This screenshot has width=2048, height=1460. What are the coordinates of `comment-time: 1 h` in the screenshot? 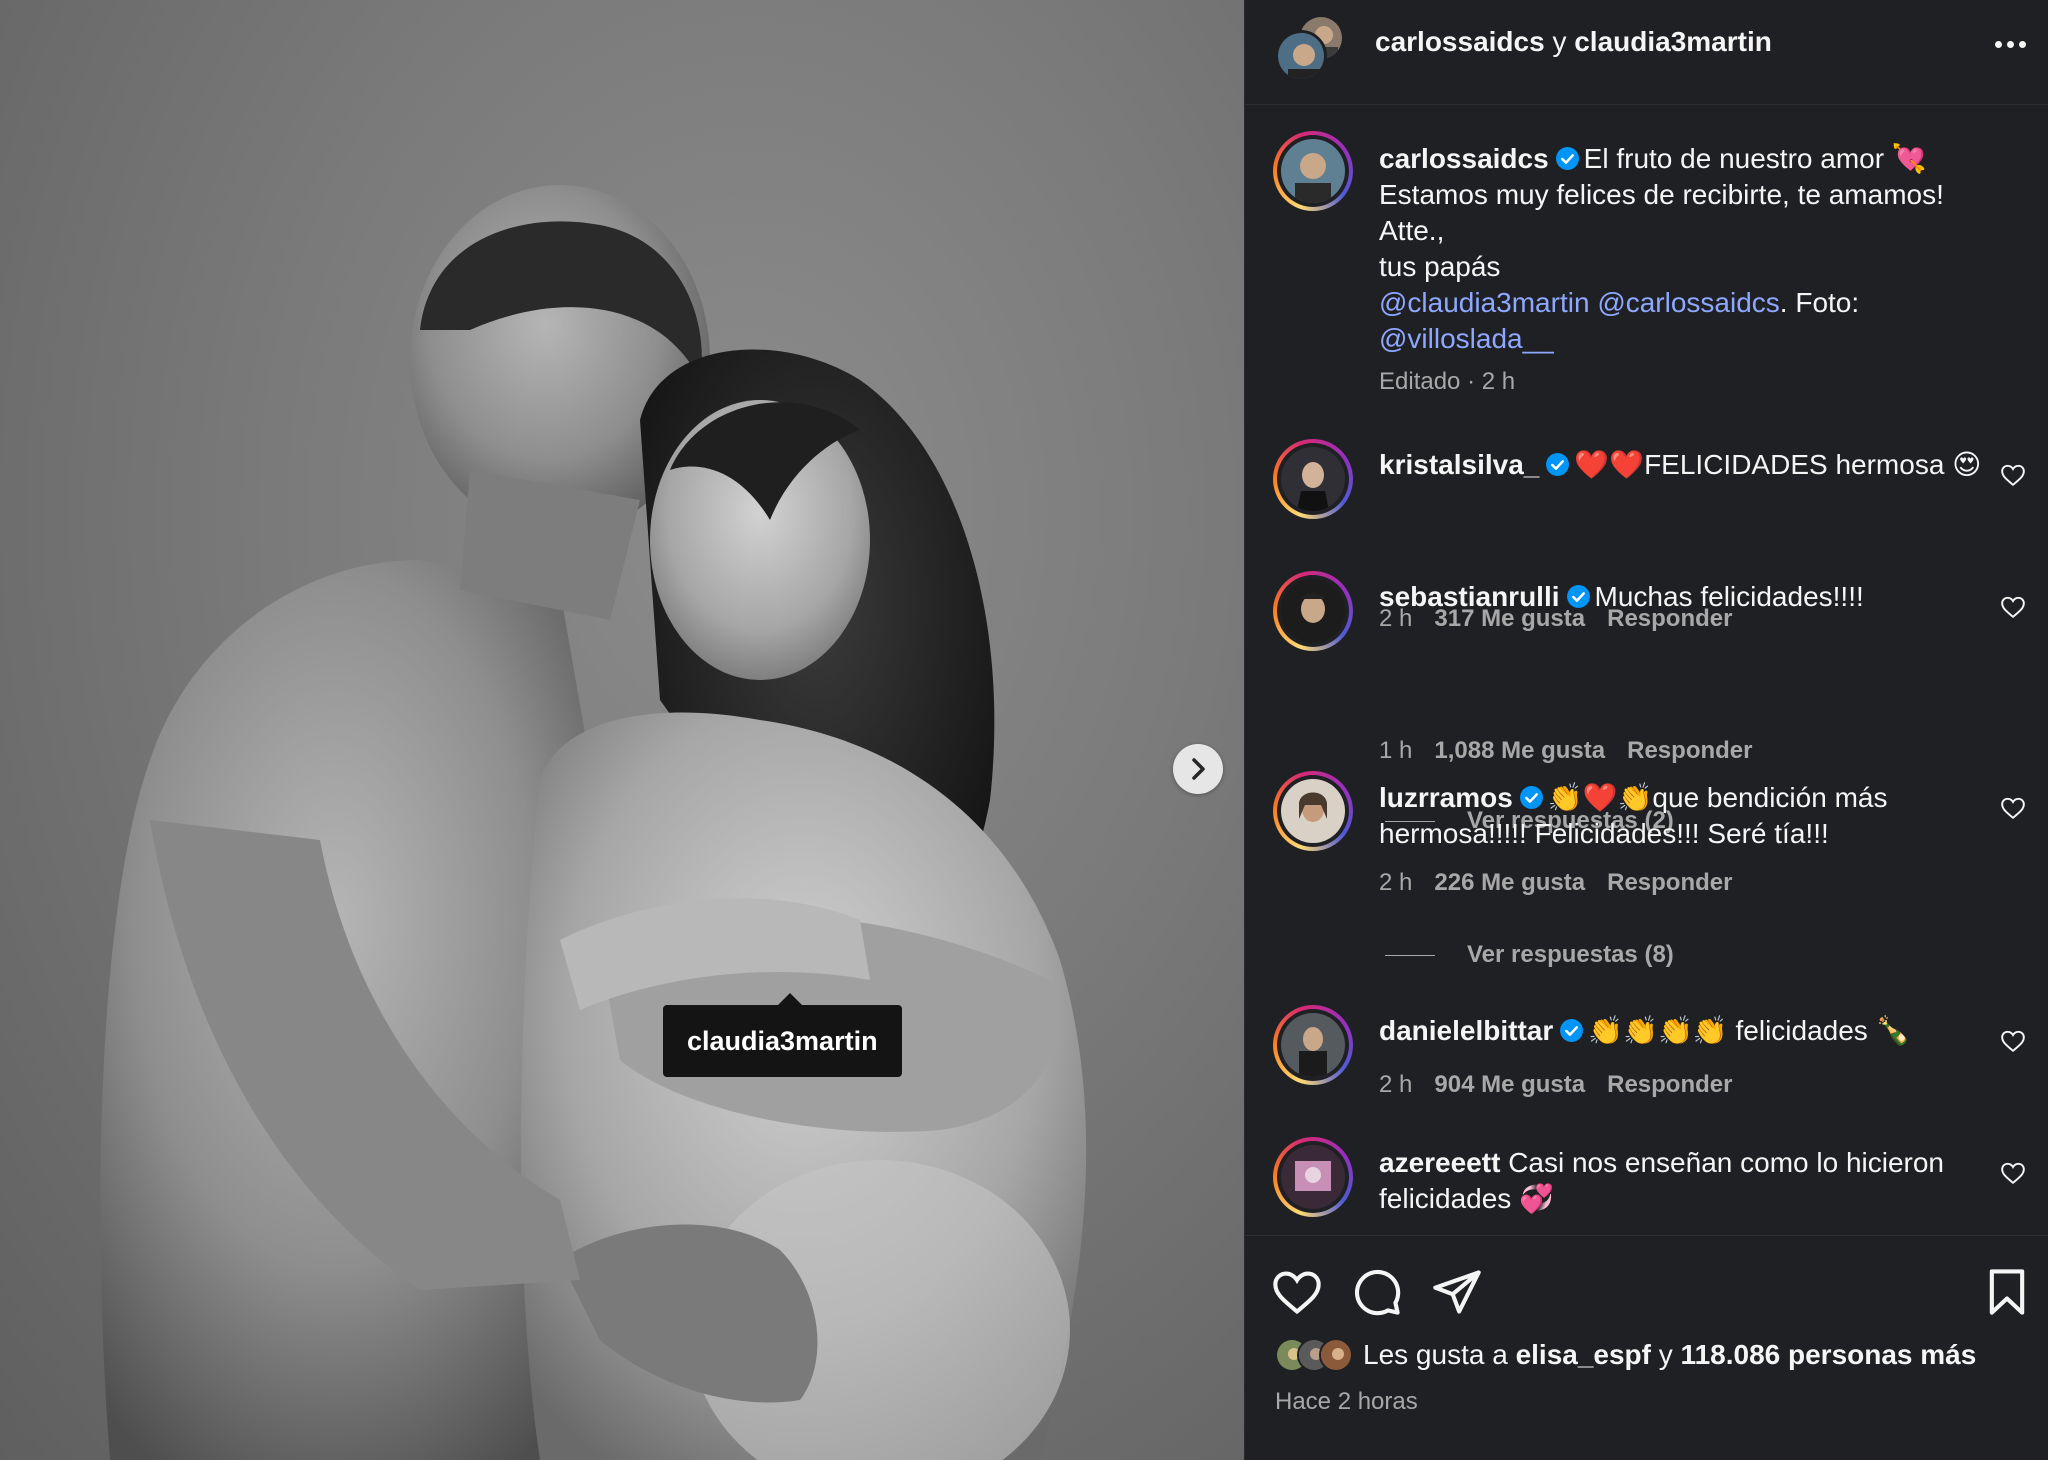 It's located at (1396, 750).